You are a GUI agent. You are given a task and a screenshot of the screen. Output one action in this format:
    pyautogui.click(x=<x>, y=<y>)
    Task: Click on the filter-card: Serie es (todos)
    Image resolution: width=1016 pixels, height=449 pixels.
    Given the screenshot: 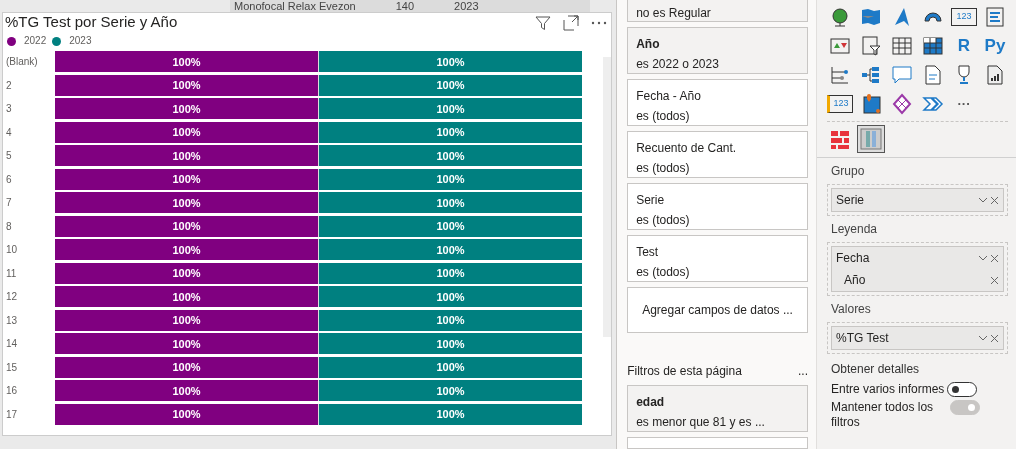 What is the action you would take?
    pyautogui.click(x=717, y=206)
    